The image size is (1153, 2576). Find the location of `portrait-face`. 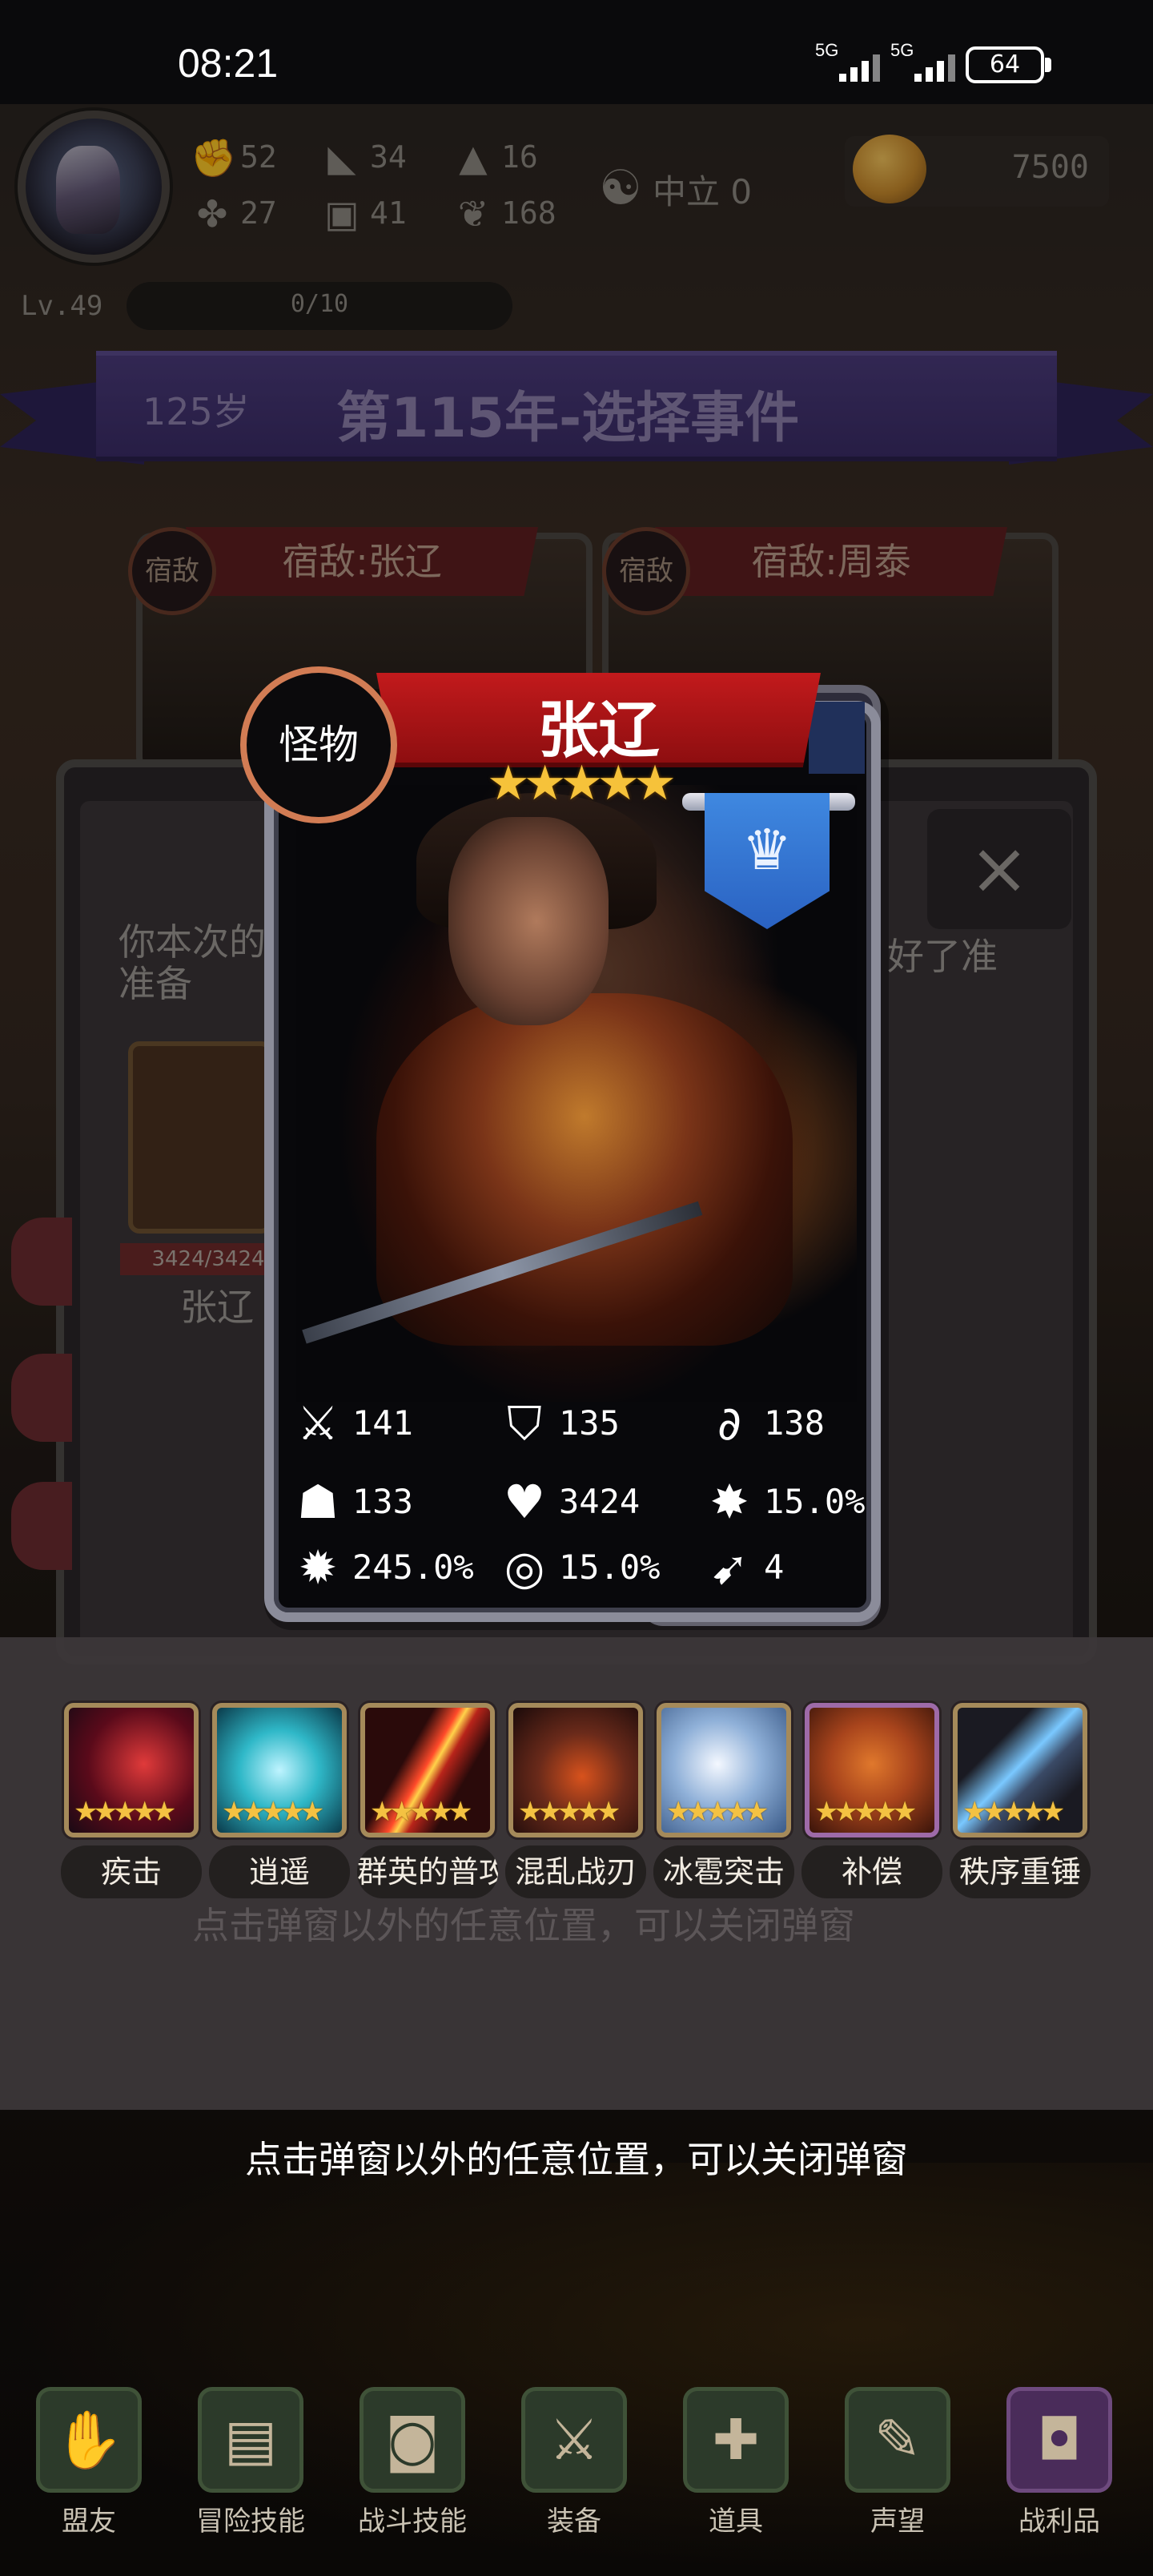

portrait-face is located at coordinates (529, 921).